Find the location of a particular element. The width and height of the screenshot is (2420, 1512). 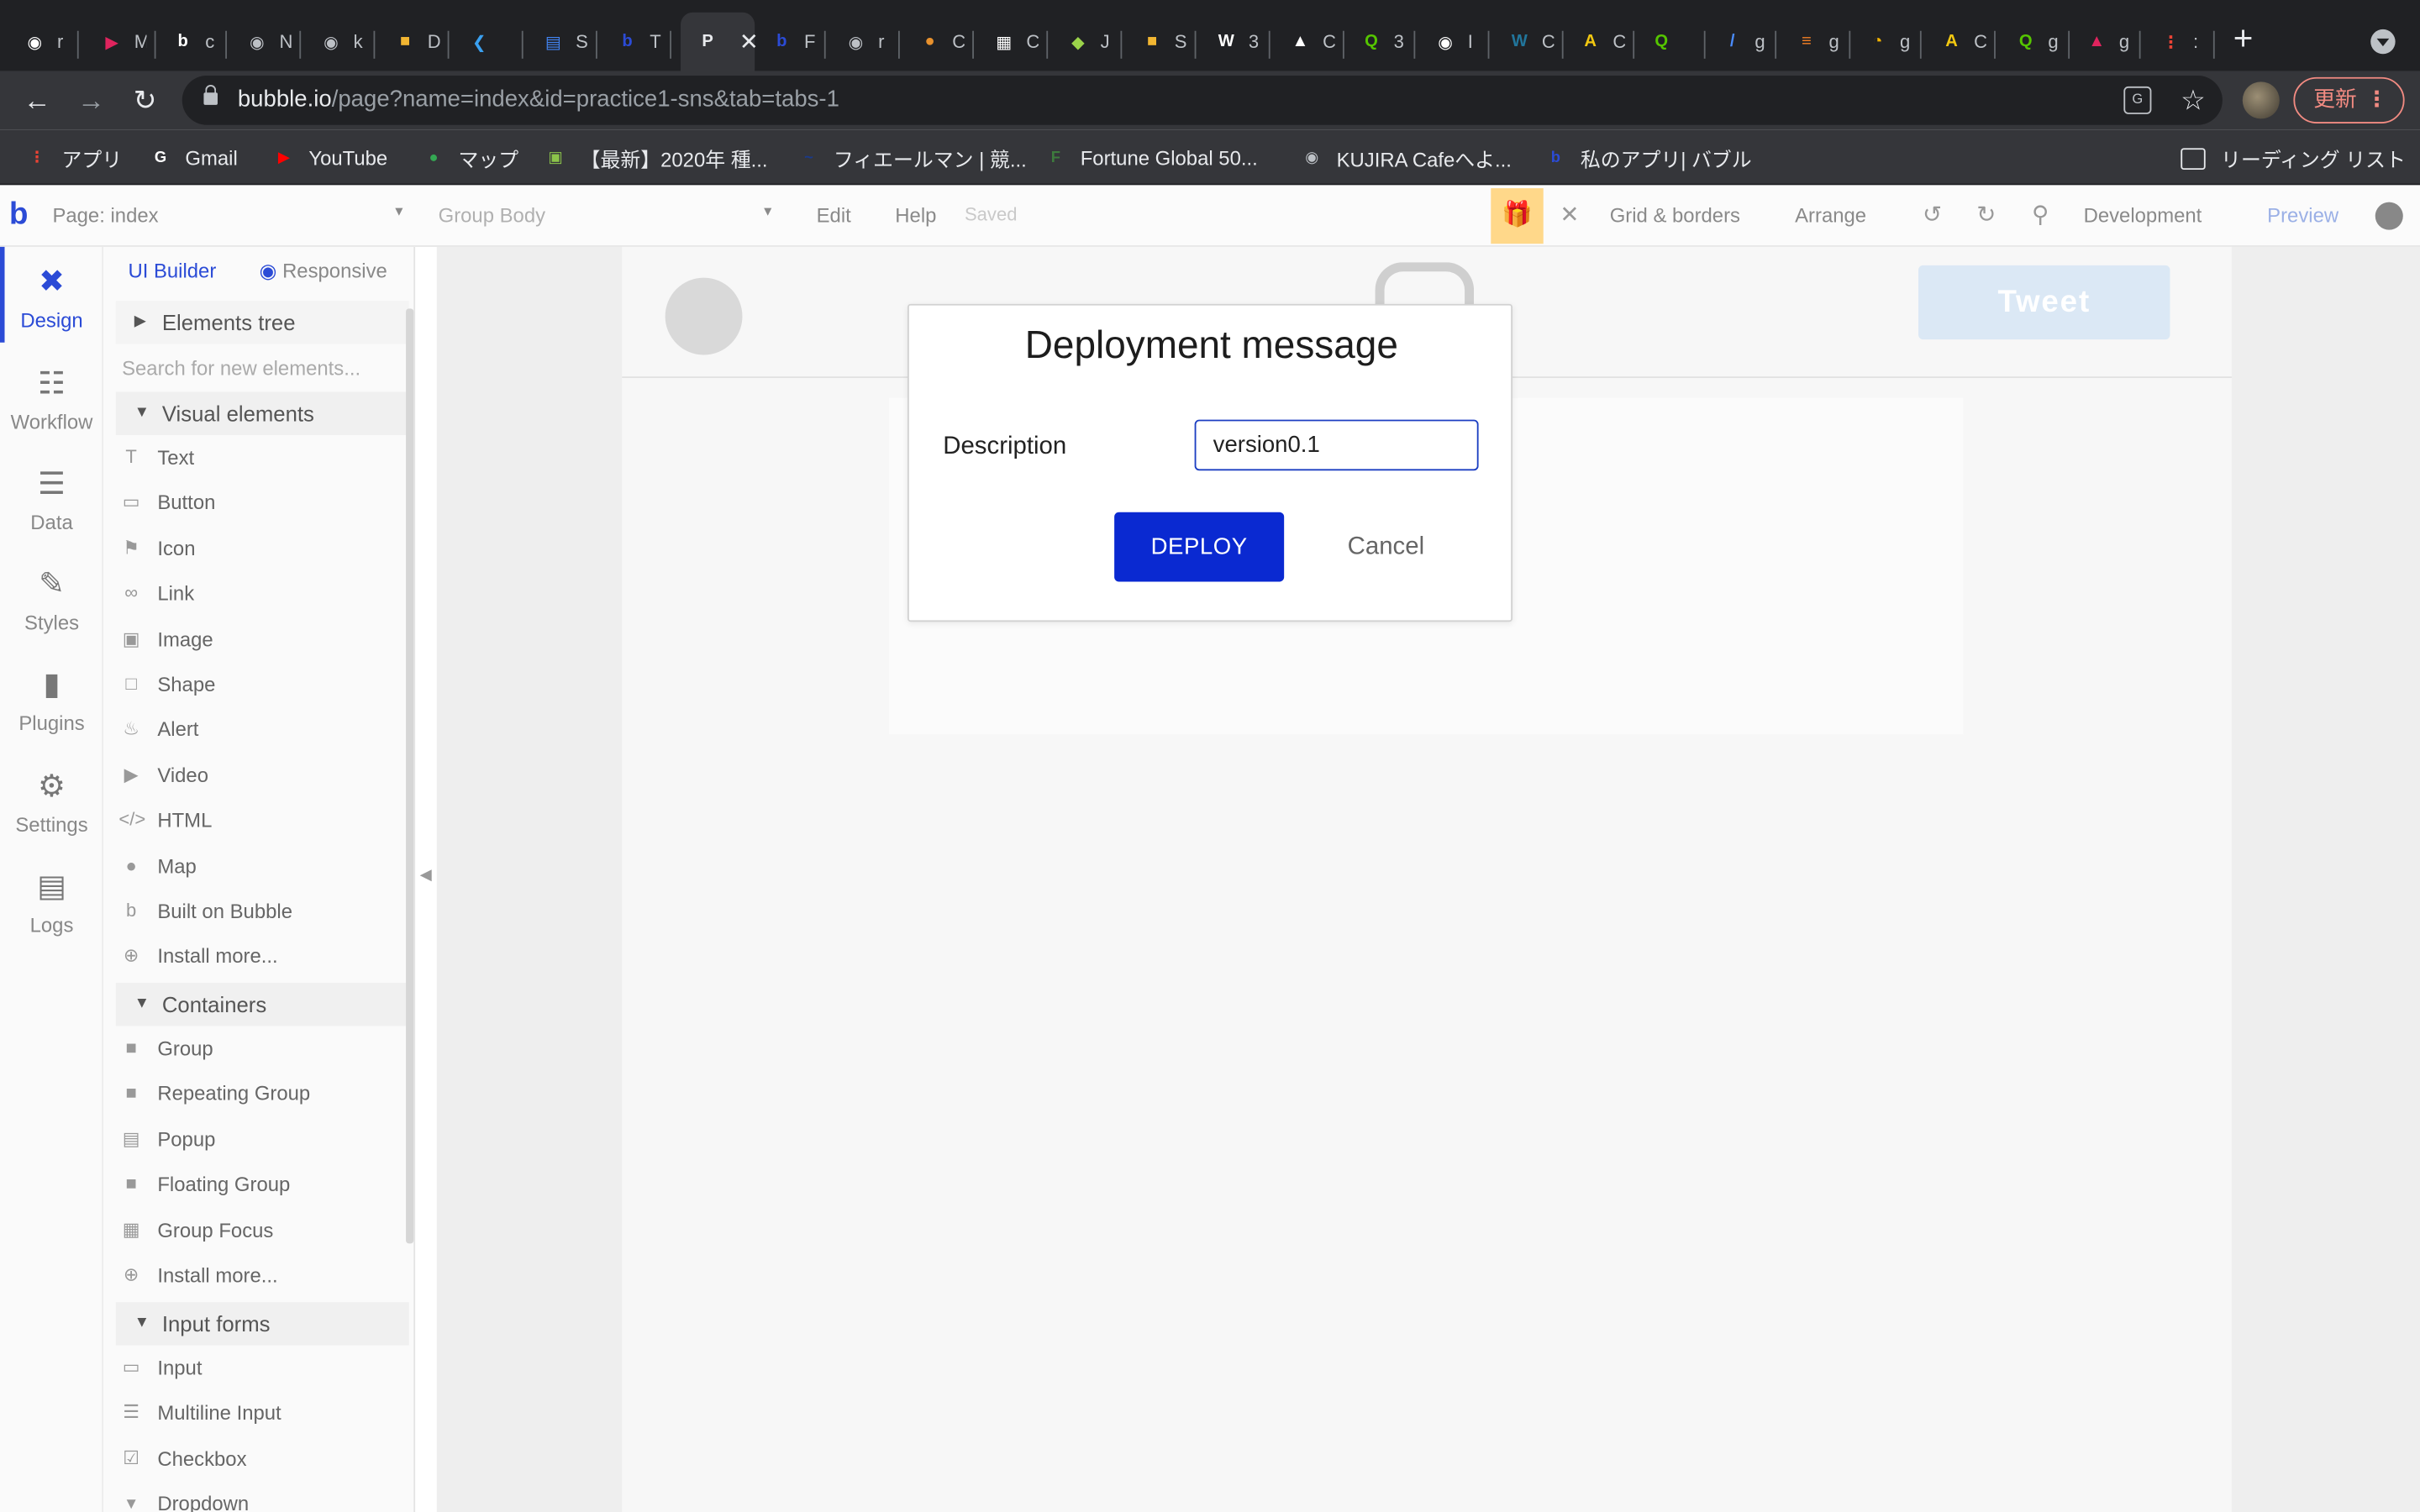

undo-icon: ↺ is located at coordinates (1932, 216).